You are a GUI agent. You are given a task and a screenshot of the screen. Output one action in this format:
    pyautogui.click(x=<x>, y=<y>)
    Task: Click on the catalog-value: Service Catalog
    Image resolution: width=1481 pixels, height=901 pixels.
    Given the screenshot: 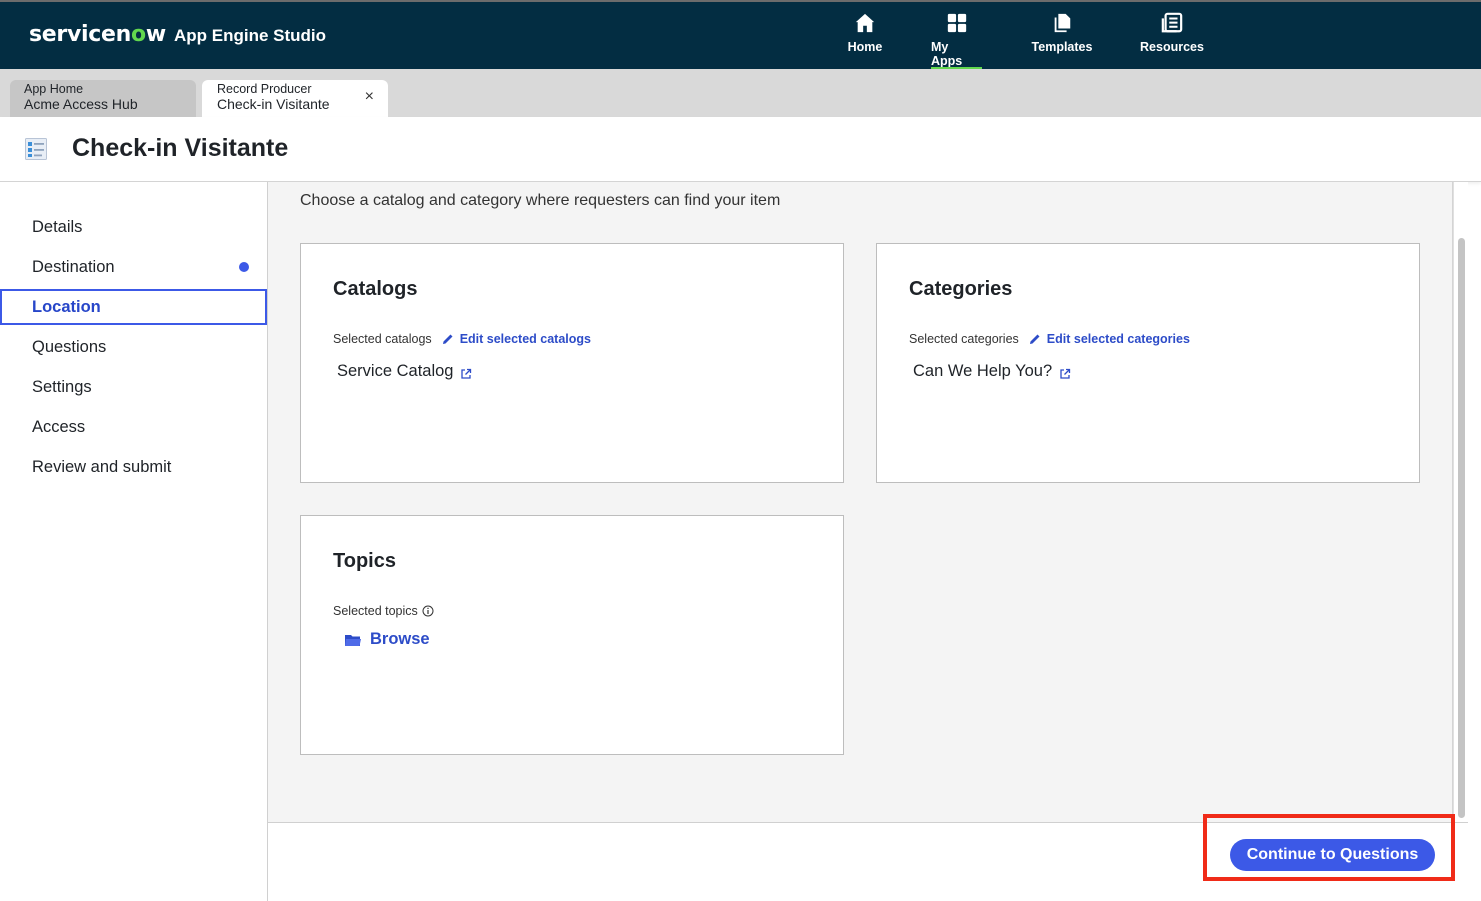 What is the action you would take?
    pyautogui.click(x=404, y=371)
    